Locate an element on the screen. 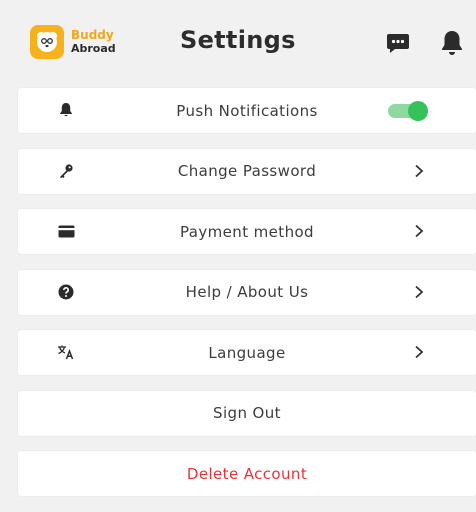 The image size is (476, 512). change-password-row: Change Password is located at coordinates (247, 171).